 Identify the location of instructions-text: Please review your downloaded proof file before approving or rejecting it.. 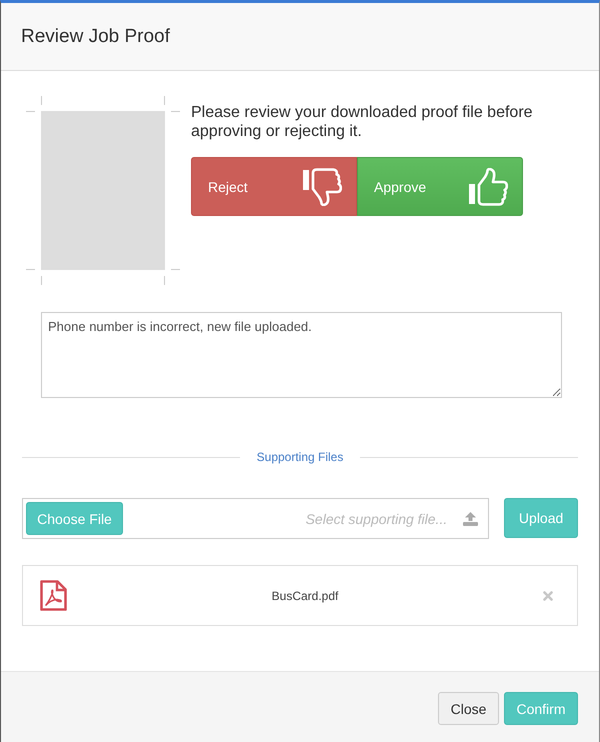
(362, 122).